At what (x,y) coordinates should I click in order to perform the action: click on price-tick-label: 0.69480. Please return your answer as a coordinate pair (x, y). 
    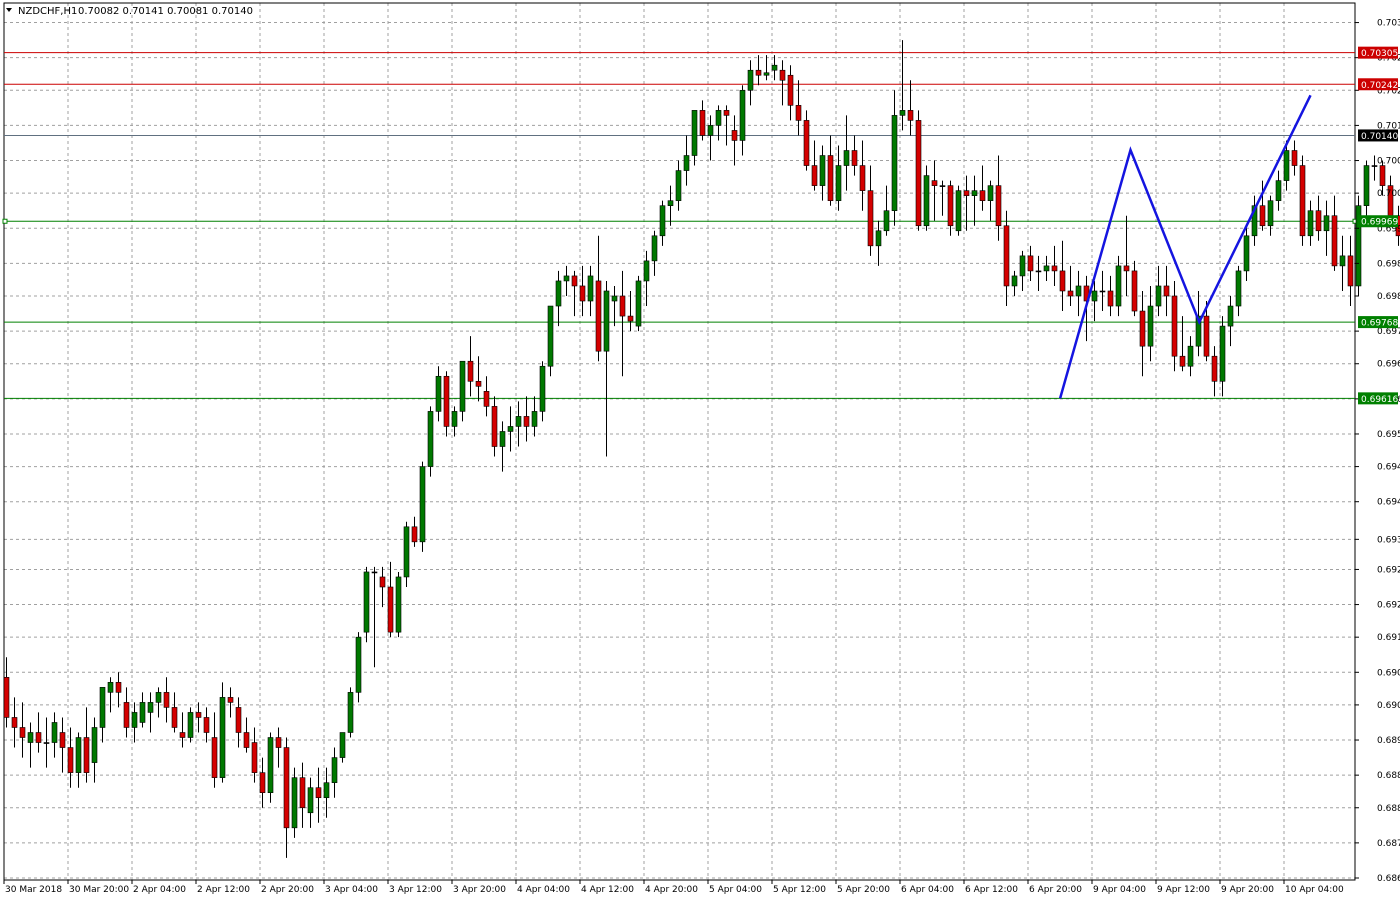
    Looking at the image, I should click on (1388, 468).